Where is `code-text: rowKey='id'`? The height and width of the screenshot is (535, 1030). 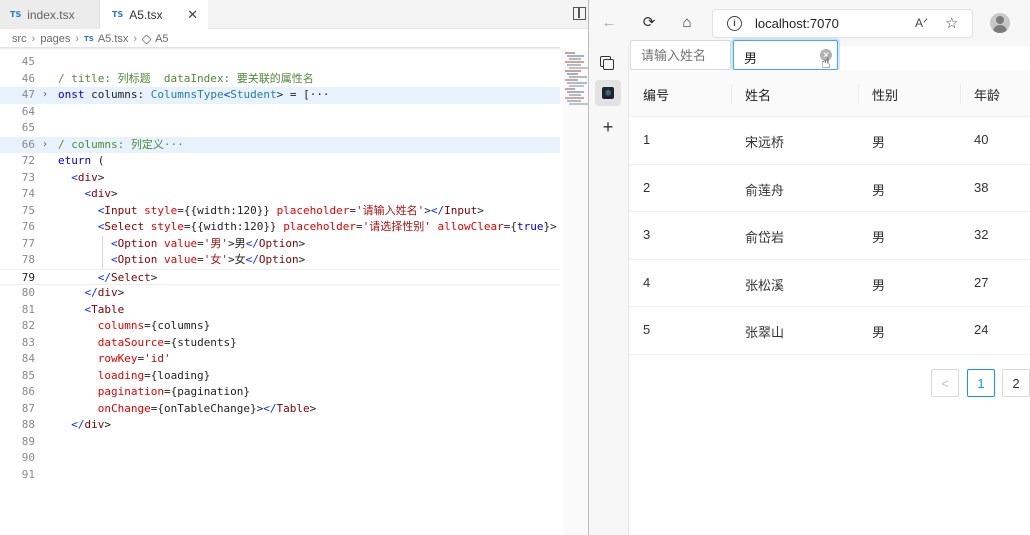 code-text: rowKey='id' is located at coordinates (134, 358).